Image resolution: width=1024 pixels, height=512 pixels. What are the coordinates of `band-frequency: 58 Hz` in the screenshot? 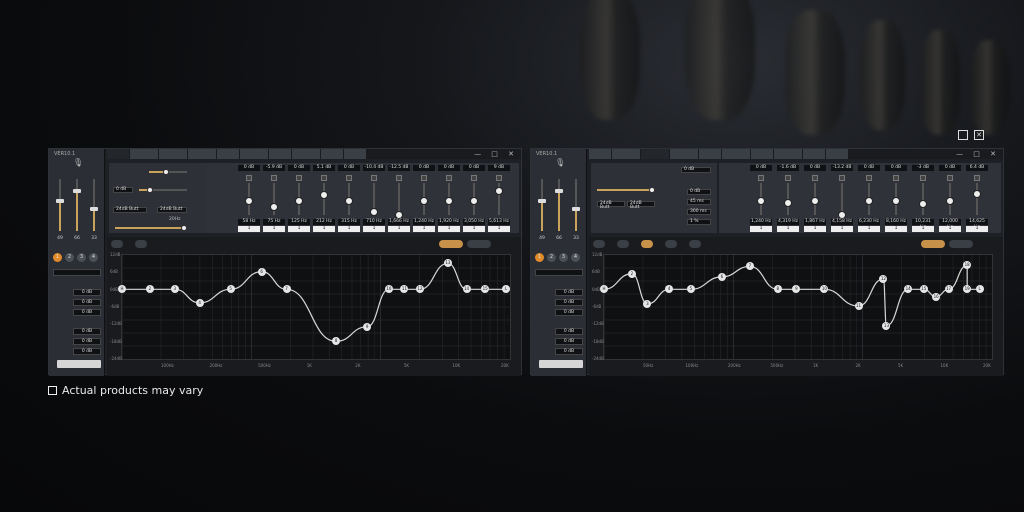 It's located at (249, 222).